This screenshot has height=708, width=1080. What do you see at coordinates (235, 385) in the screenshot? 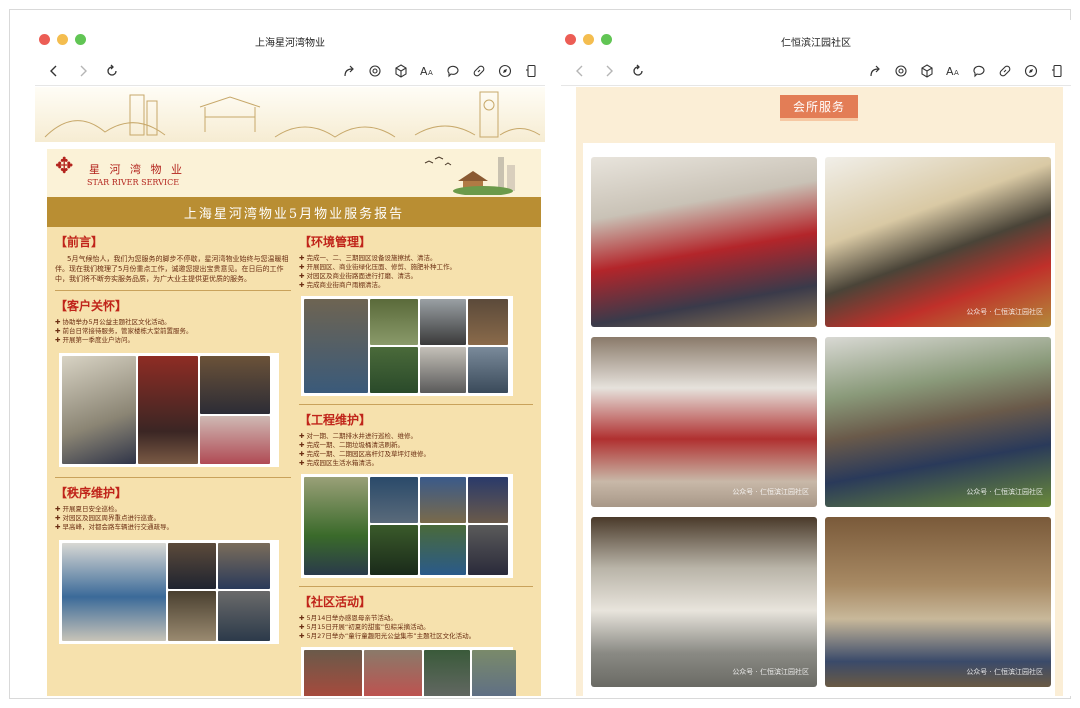
I see `photo-concierge` at bounding box center [235, 385].